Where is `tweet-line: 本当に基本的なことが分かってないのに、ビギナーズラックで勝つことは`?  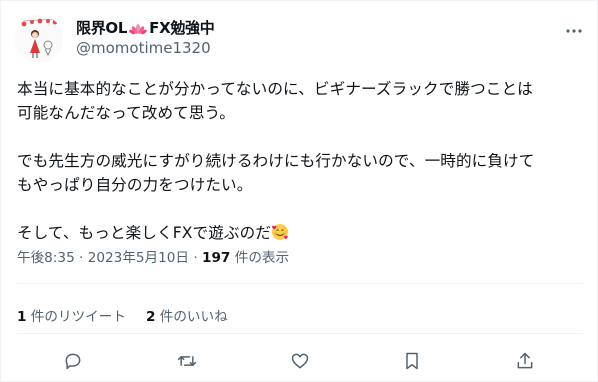
tweet-line: 本当に基本的なことが分かってないのに、ビギナーズラックで勝つことは is located at coordinates (275, 89).